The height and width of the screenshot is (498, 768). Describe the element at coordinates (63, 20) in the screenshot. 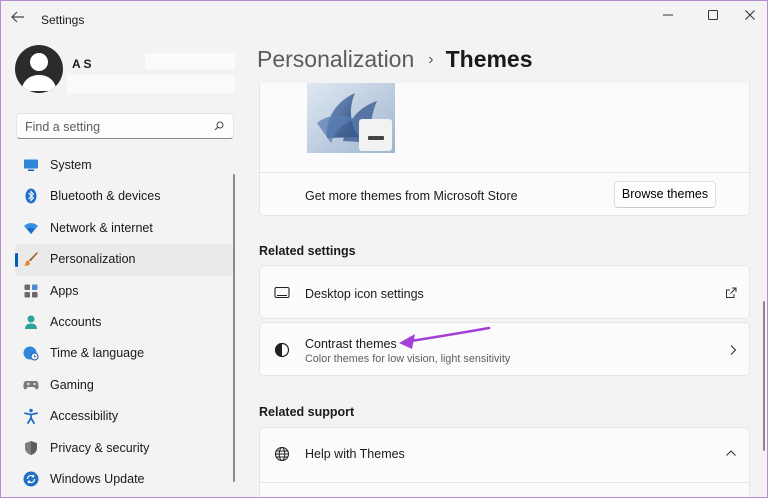

I see `app-title: Settings` at that location.